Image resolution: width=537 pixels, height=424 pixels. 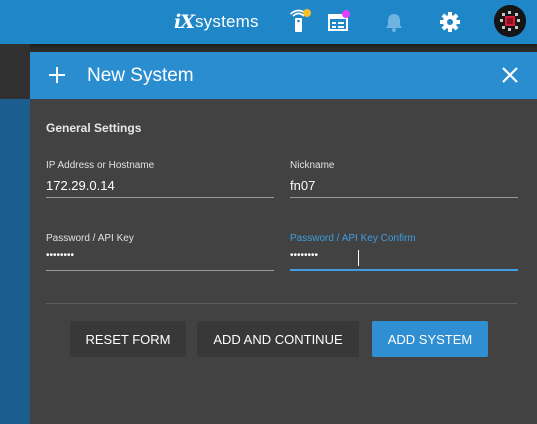 What do you see at coordinates (312, 165) in the screenshot?
I see `nickname-field-label: Nickname` at bounding box center [312, 165].